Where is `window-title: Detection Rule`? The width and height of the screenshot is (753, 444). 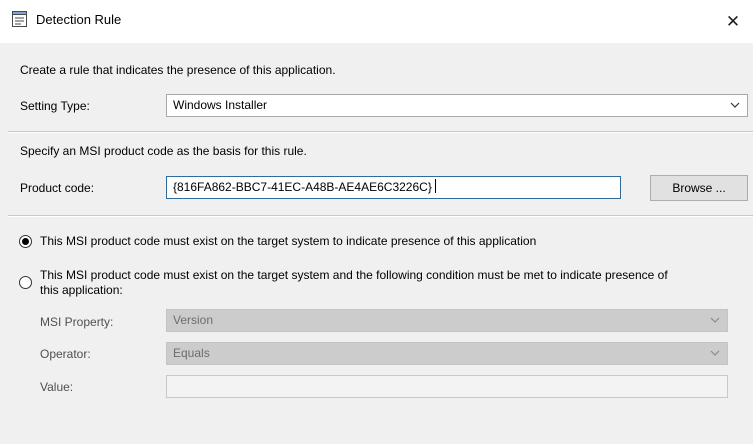 window-title: Detection Rule is located at coordinates (79, 19).